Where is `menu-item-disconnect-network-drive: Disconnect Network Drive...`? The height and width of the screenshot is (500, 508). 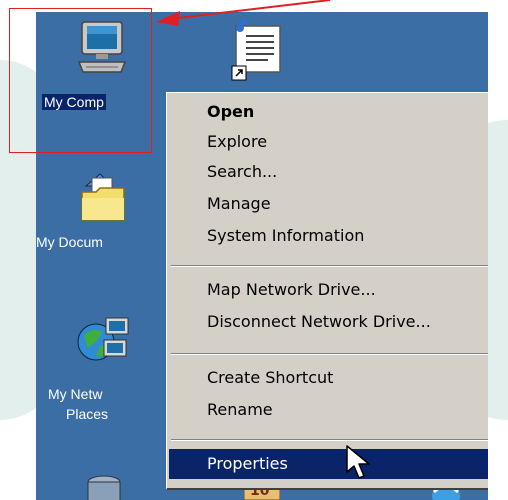 menu-item-disconnect-network-drive: Disconnect Network Drive... is located at coordinates (328, 322).